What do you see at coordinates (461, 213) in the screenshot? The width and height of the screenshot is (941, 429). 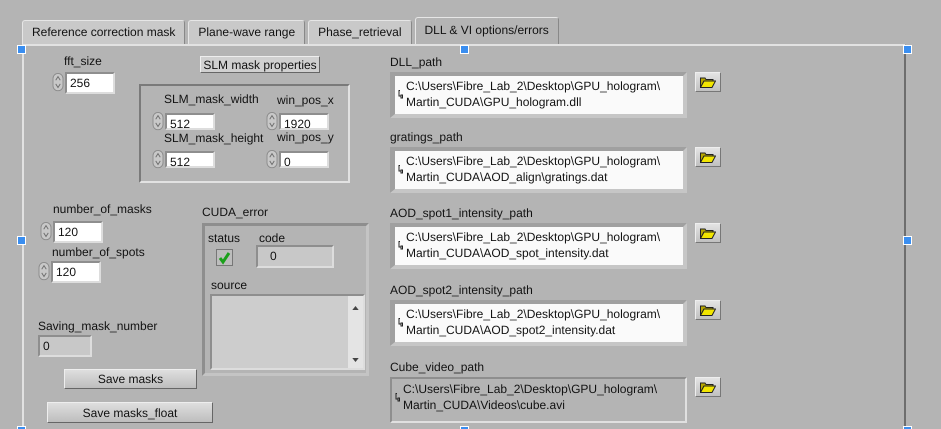 I see `path-label: AOD_spot1_intensity_path` at bounding box center [461, 213].